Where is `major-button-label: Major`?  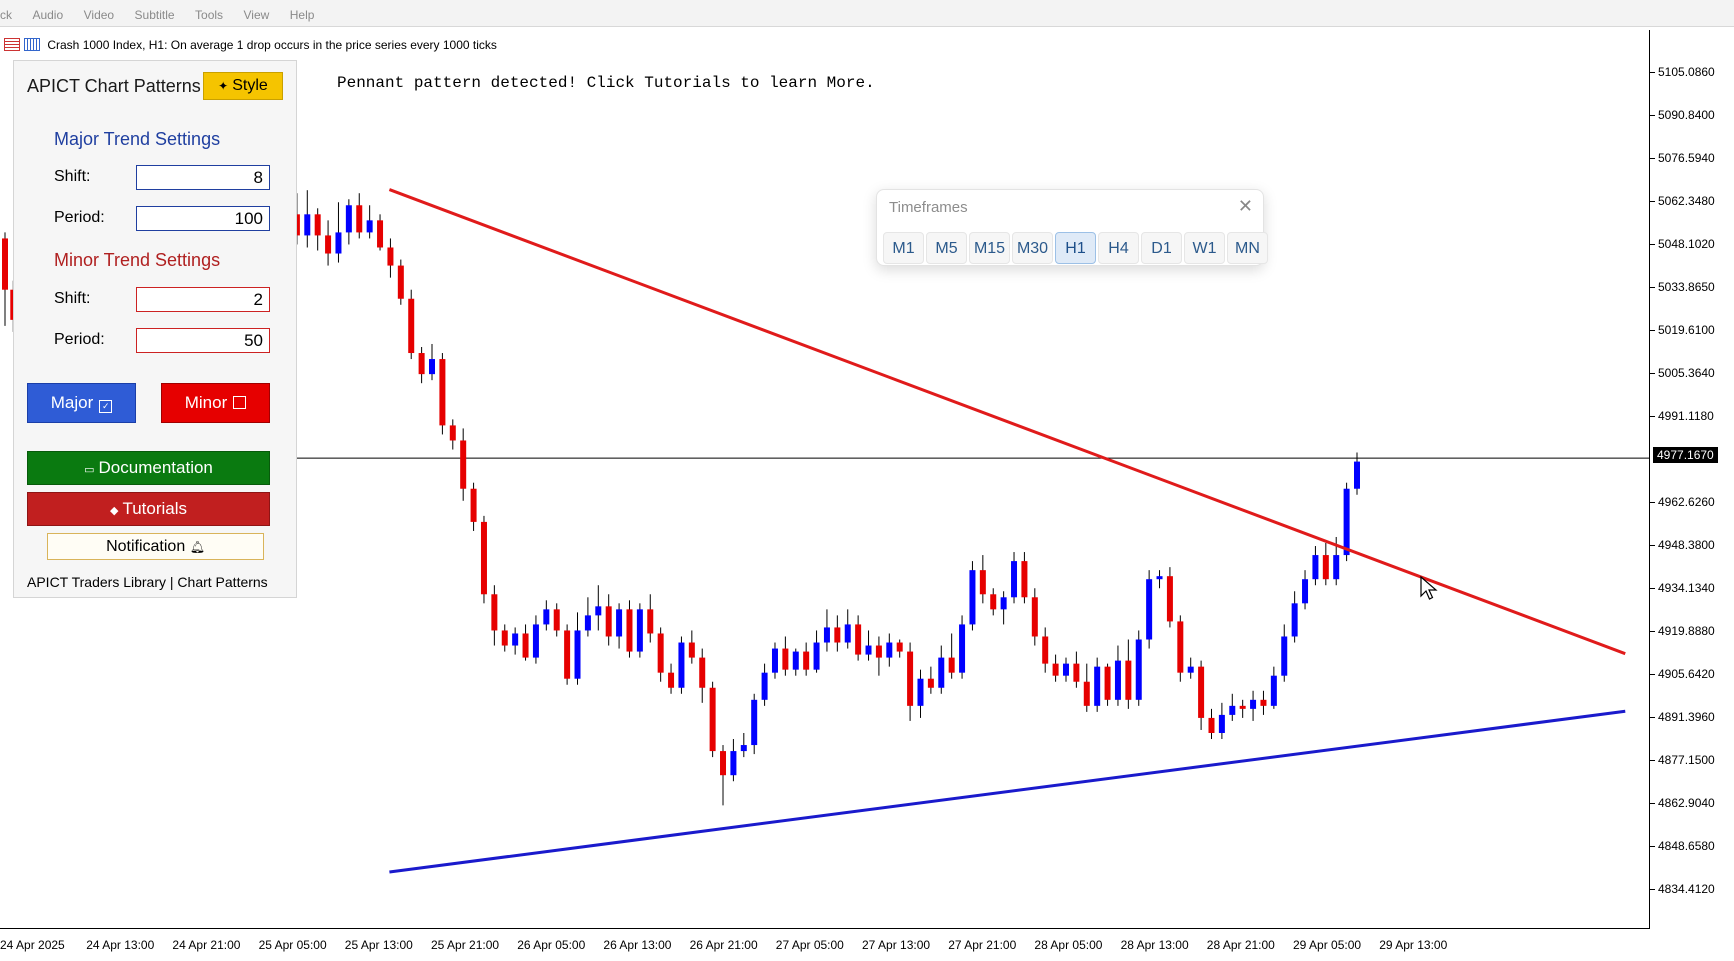 major-button-label: Major is located at coordinates (72, 402).